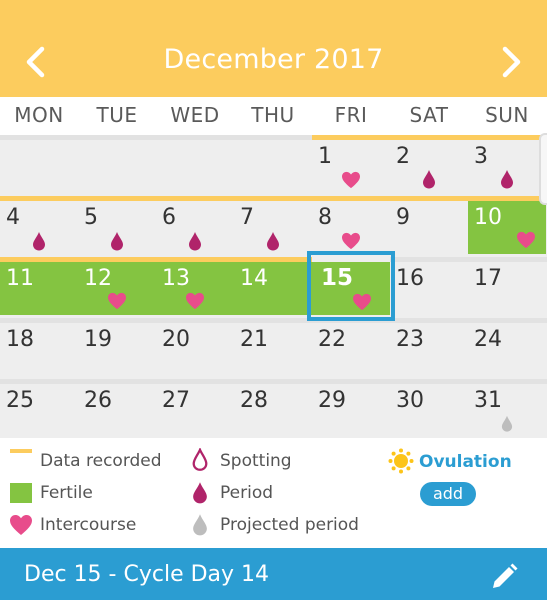 The width and height of the screenshot is (547, 600). Describe the element at coordinates (98, 339) in the screenshot. I see `day-number: 19` at that location.